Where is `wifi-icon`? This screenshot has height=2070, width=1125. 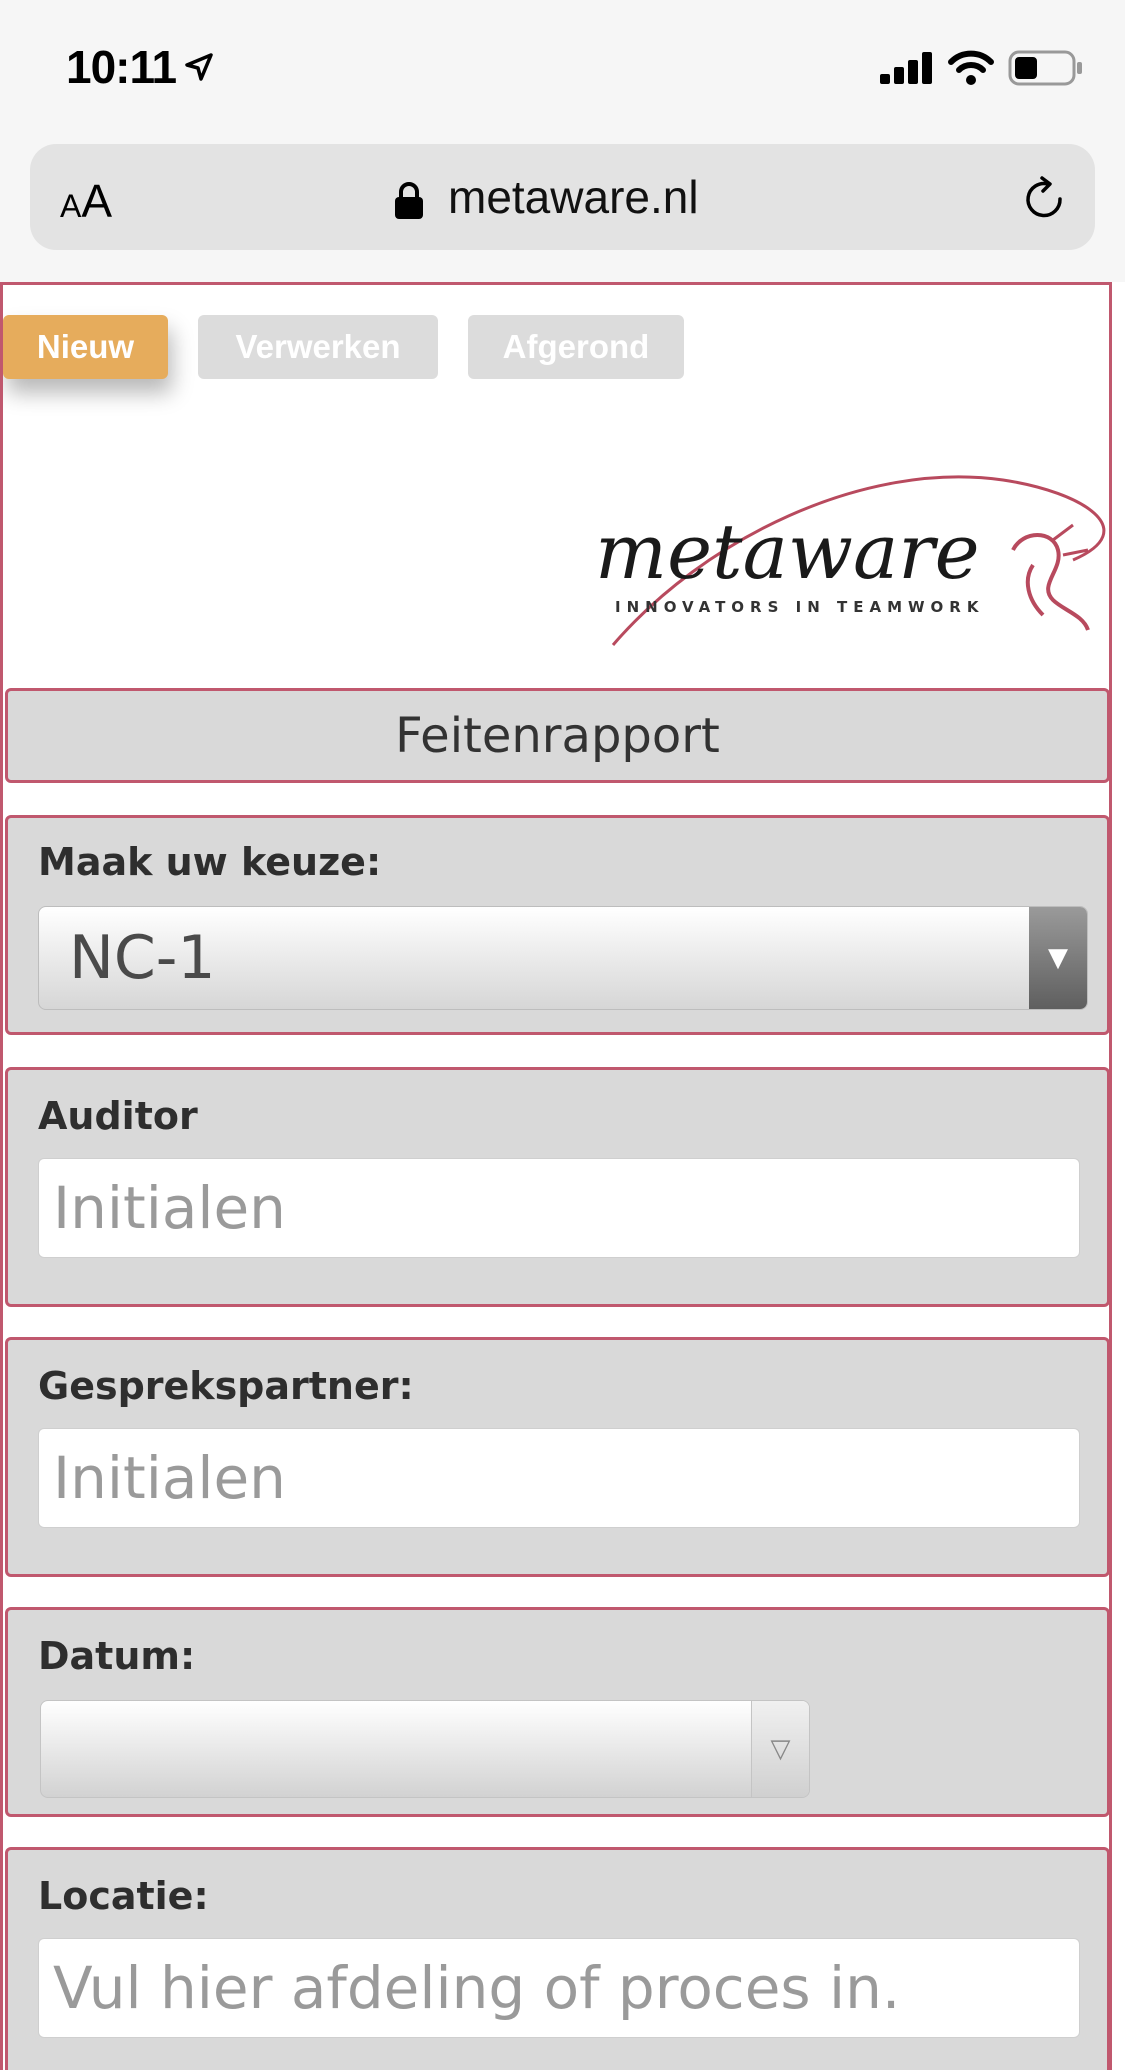
wifi-icon is located at coordinates (971, 70).